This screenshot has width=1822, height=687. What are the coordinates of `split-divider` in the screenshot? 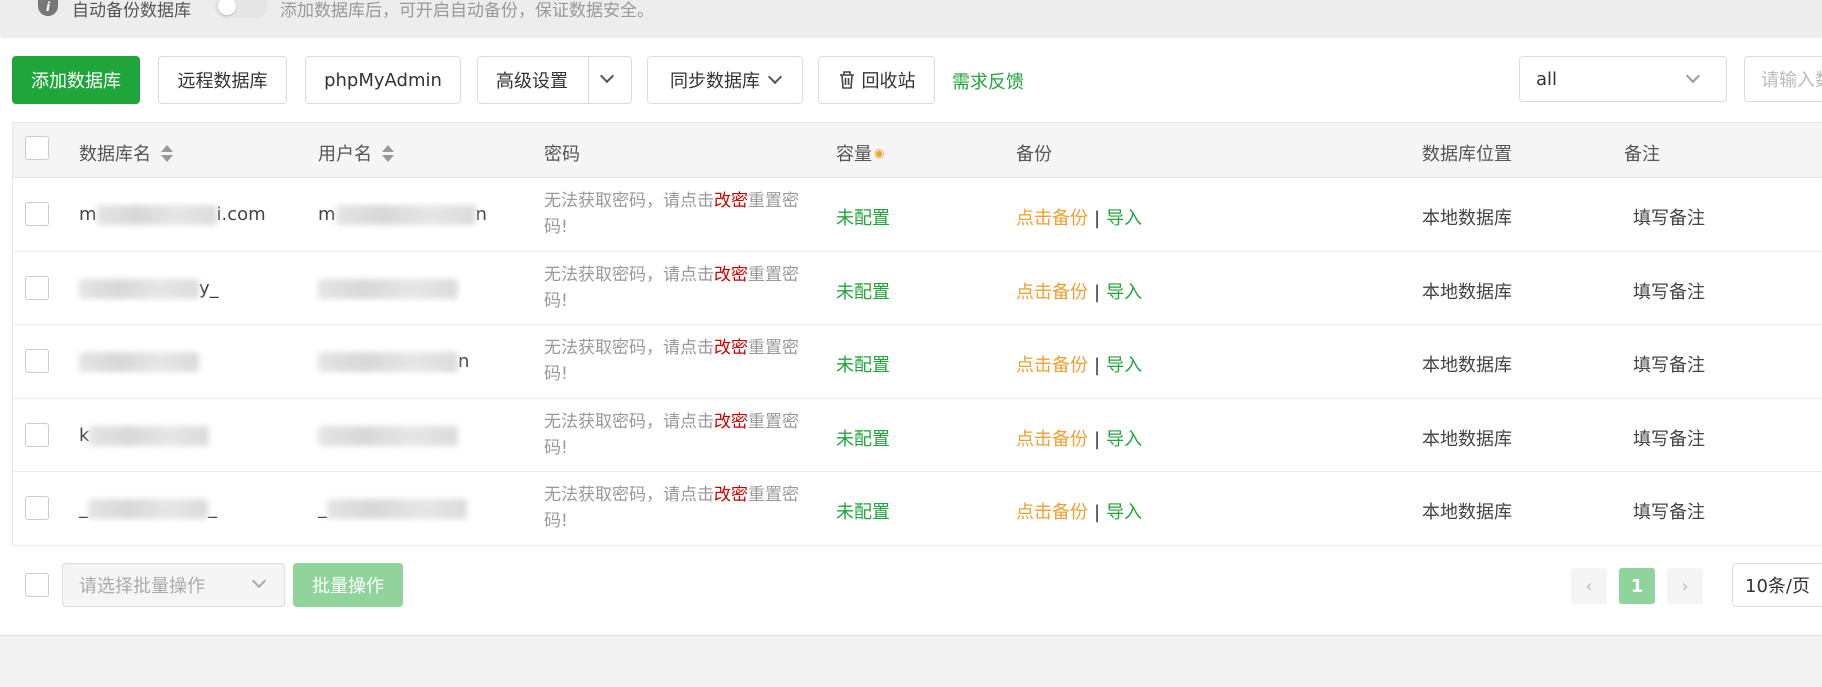 It's located at (588, 80).